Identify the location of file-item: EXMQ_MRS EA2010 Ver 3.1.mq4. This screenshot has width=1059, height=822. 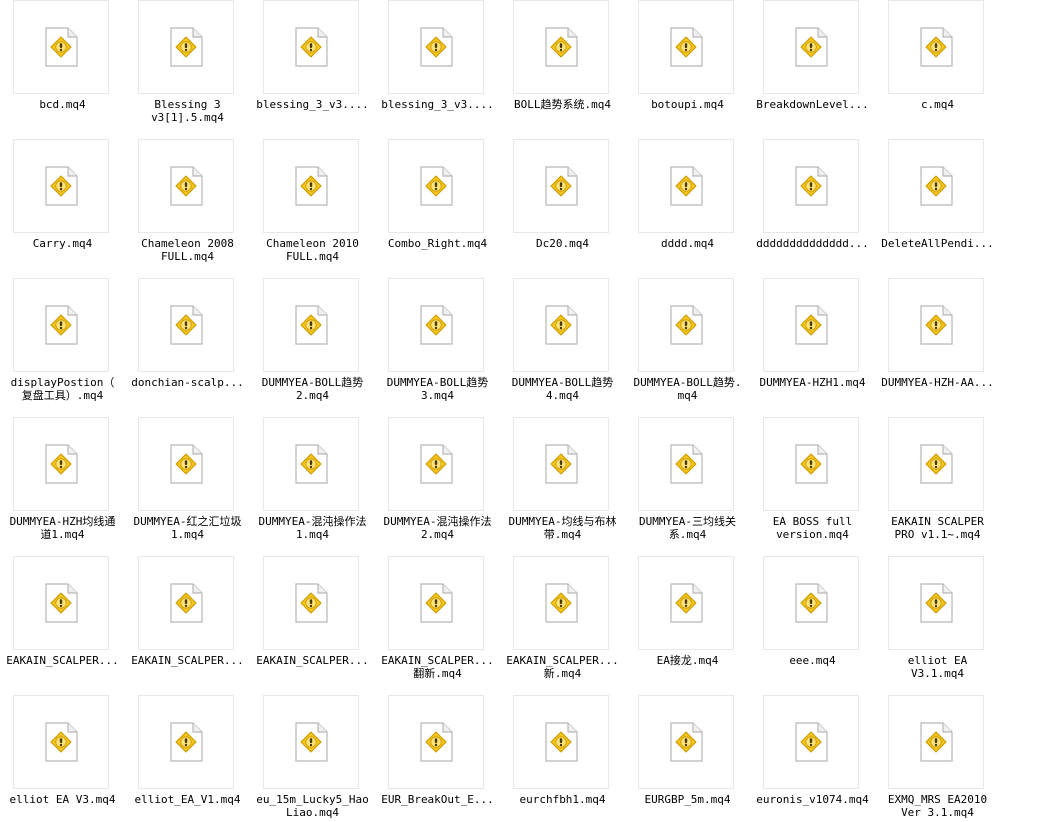
(937, 758).